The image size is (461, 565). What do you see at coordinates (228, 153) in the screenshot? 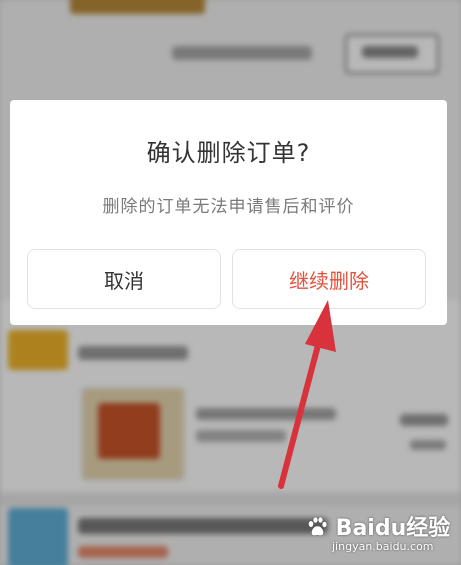
I see `dialog-title: 确认删除订单?` at bounding box center [228, 153].